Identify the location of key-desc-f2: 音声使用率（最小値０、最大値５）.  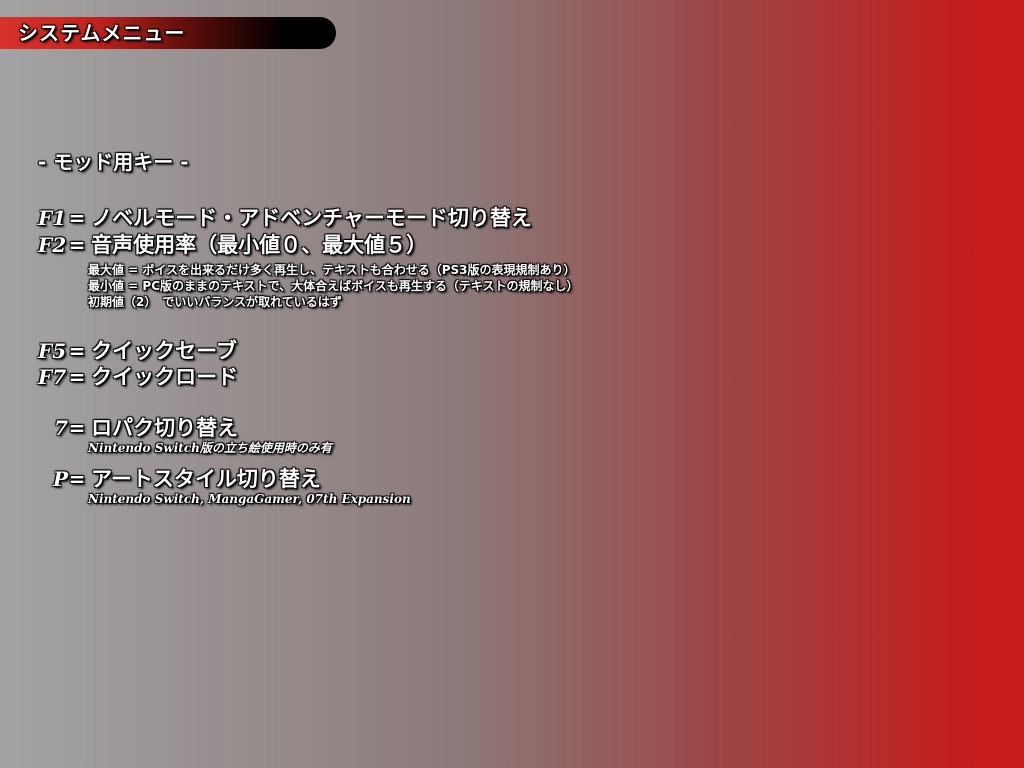
(259, 245).